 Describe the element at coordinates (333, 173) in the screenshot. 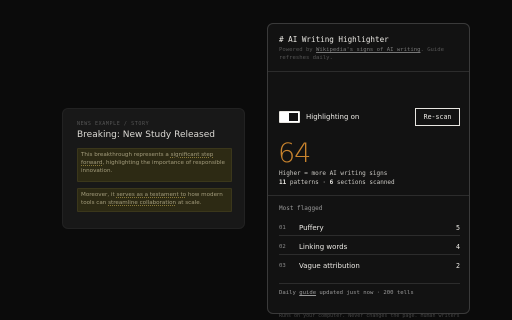

I see `score-caption: Higher = more AI writing signs` at that location.